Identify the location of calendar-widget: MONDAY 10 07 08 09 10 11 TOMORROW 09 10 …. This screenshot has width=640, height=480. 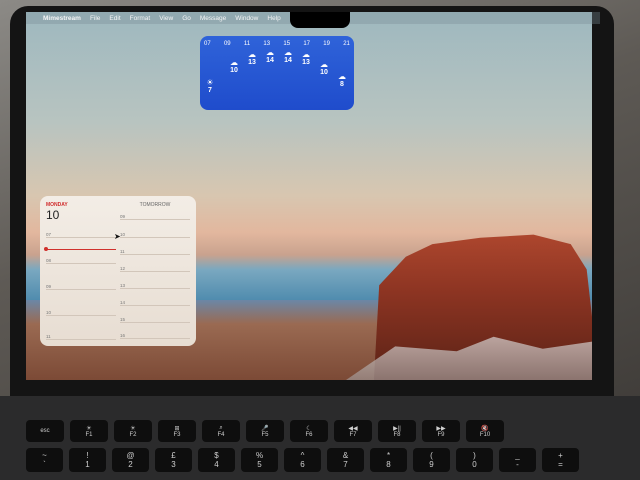
(118, 271).